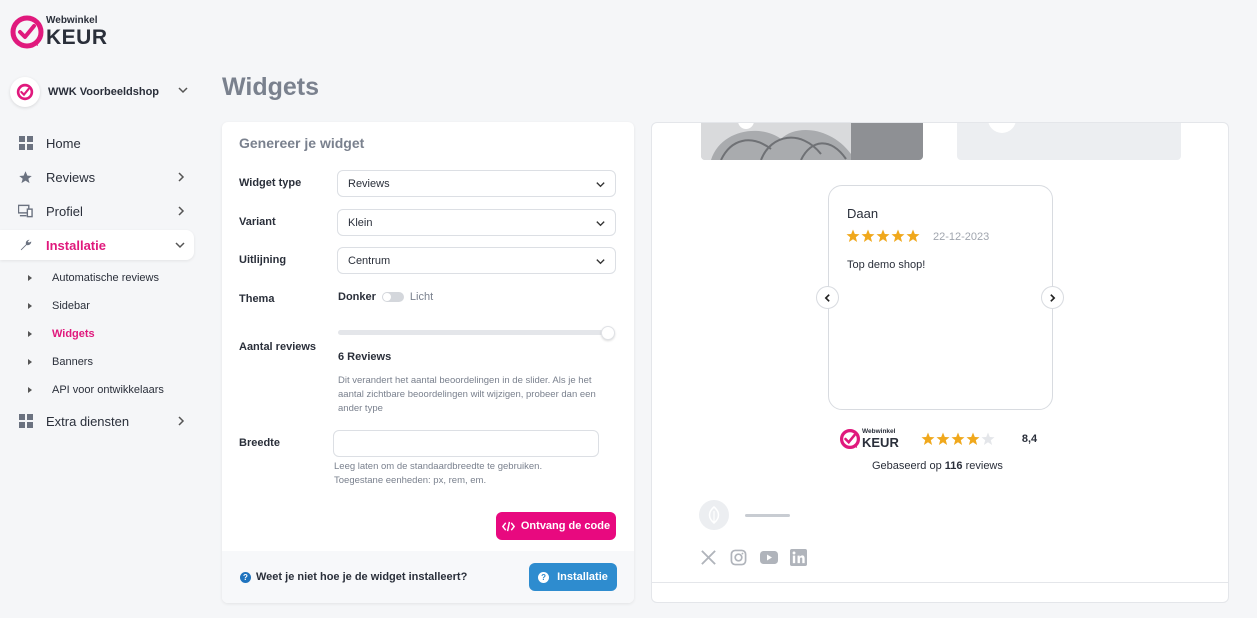 This screenshot has width=1257, height=618. I want to click on review-date: 22-12-2023, so click(961, 237).